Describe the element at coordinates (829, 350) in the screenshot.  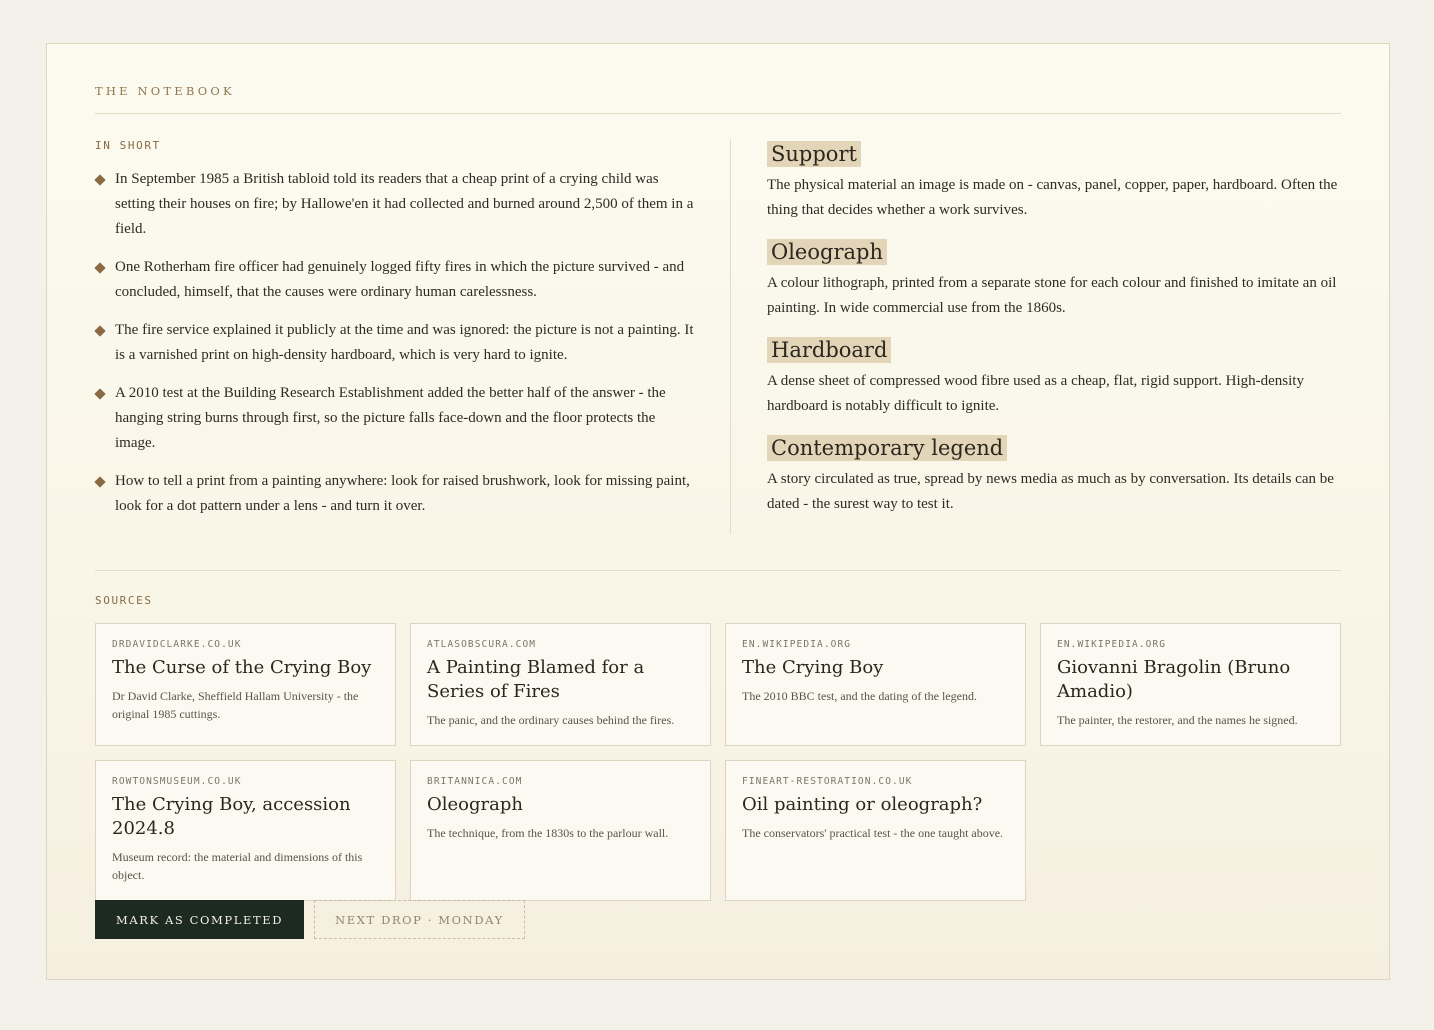
I see `glossary-term: Hardboard` at that location.